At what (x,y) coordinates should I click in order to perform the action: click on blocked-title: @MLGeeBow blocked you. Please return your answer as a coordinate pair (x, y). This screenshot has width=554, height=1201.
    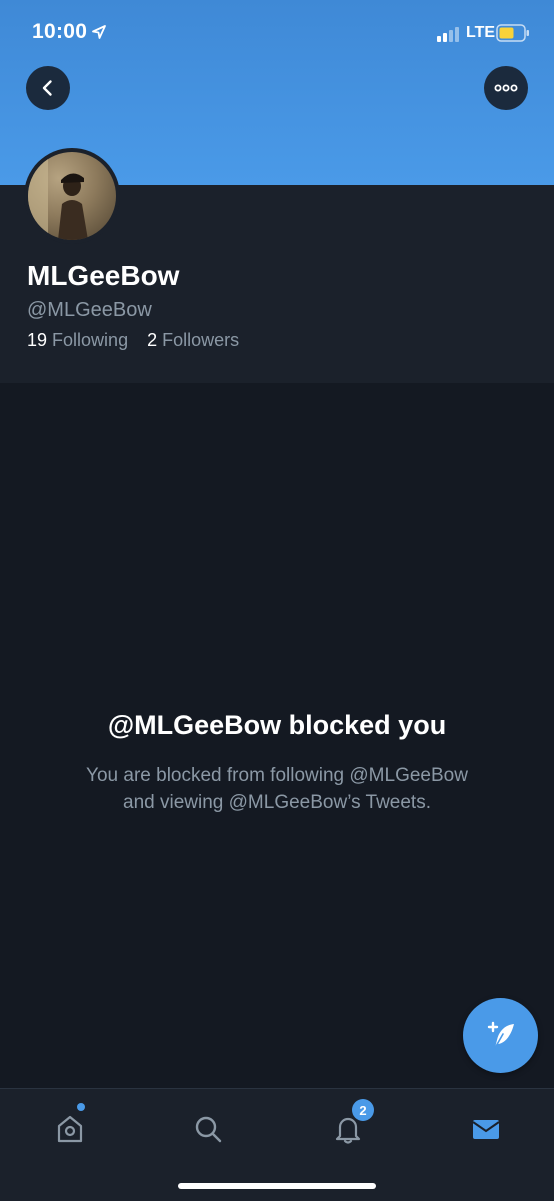
    Looking at the image, I should click on (277, 725).